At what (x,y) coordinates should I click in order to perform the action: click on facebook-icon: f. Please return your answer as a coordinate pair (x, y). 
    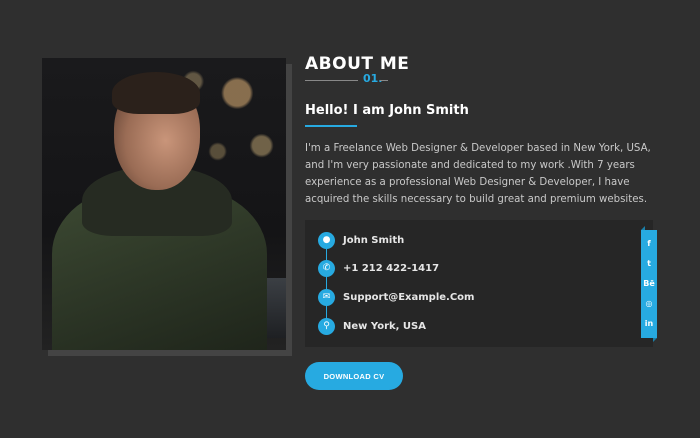
    Looking at the image, I should click on (648, 244).